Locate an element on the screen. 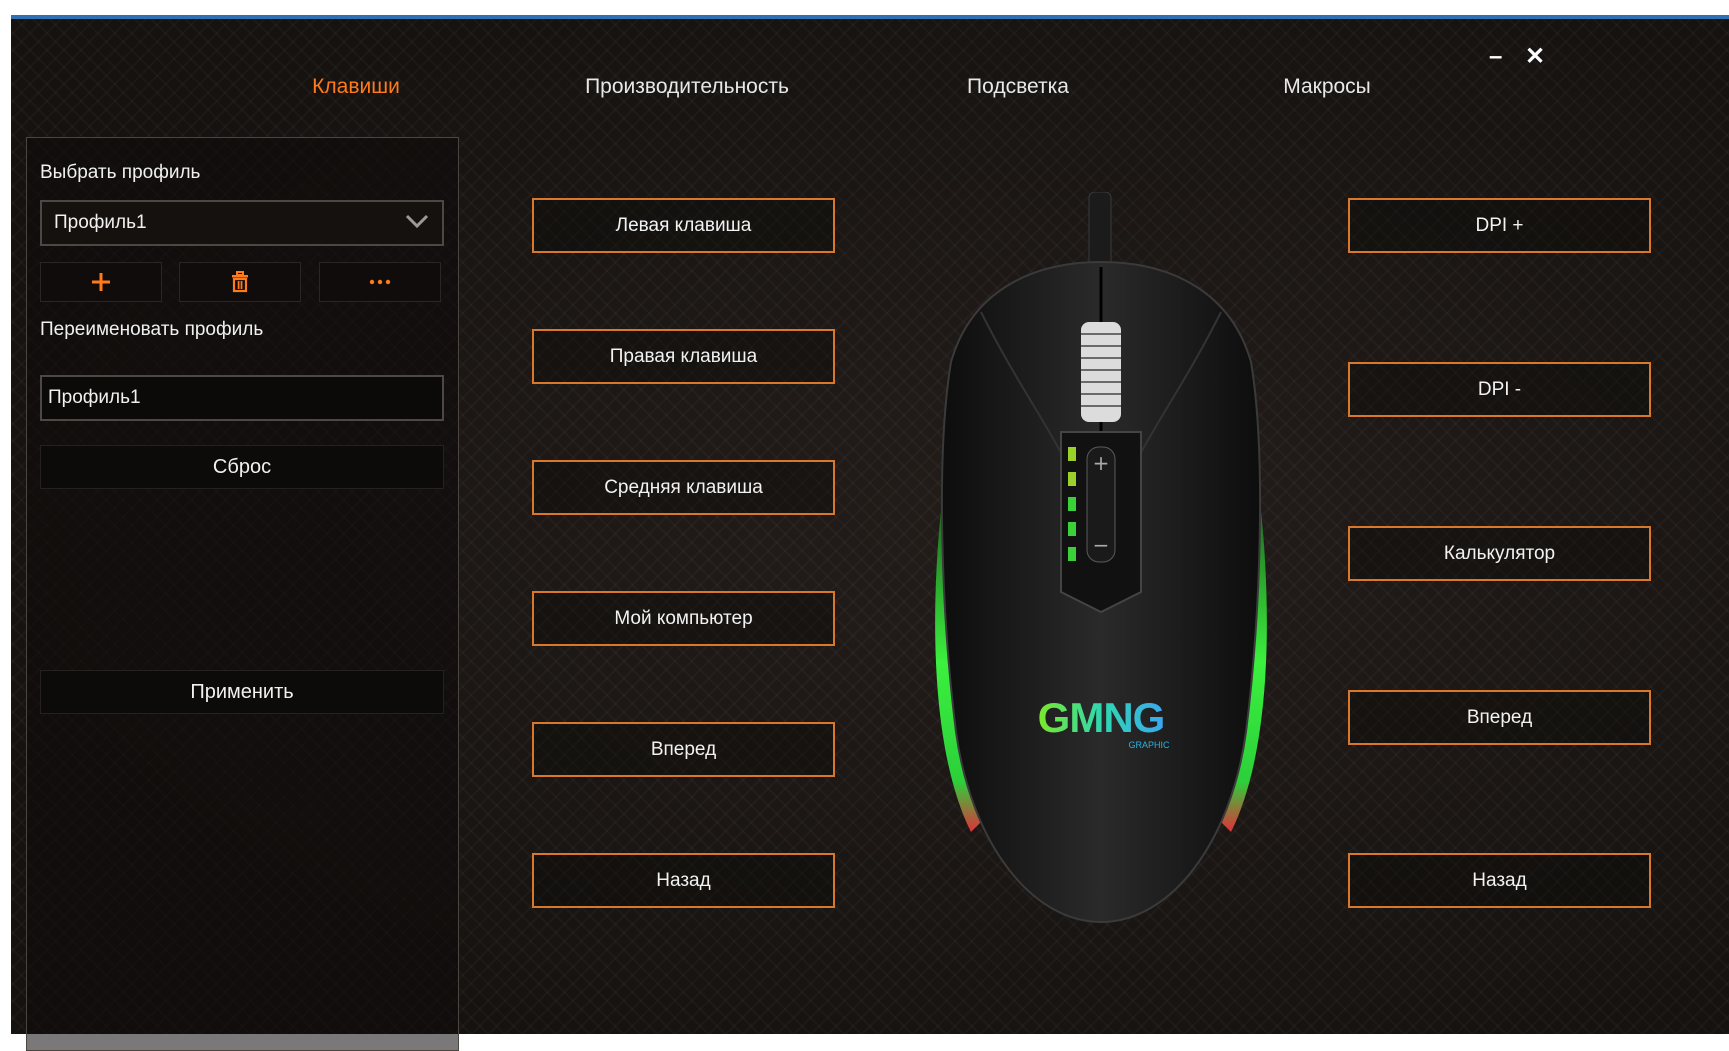 The image size is (1729, 1051). minimize-icon: – is located at coordinates (1495, 57).